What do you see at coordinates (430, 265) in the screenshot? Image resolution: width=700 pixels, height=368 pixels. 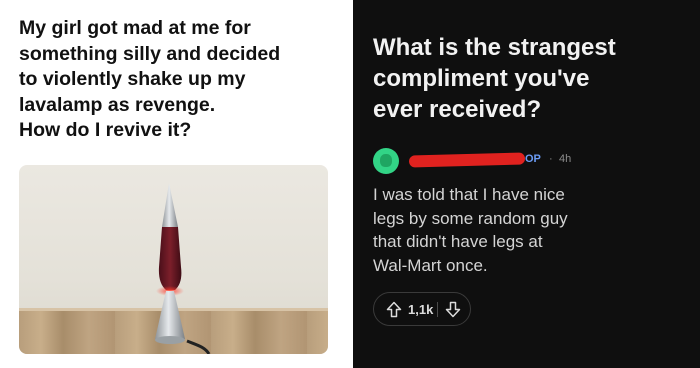 I see `comment-line: Wal-Mart once.` at bounding box center [430, 265].